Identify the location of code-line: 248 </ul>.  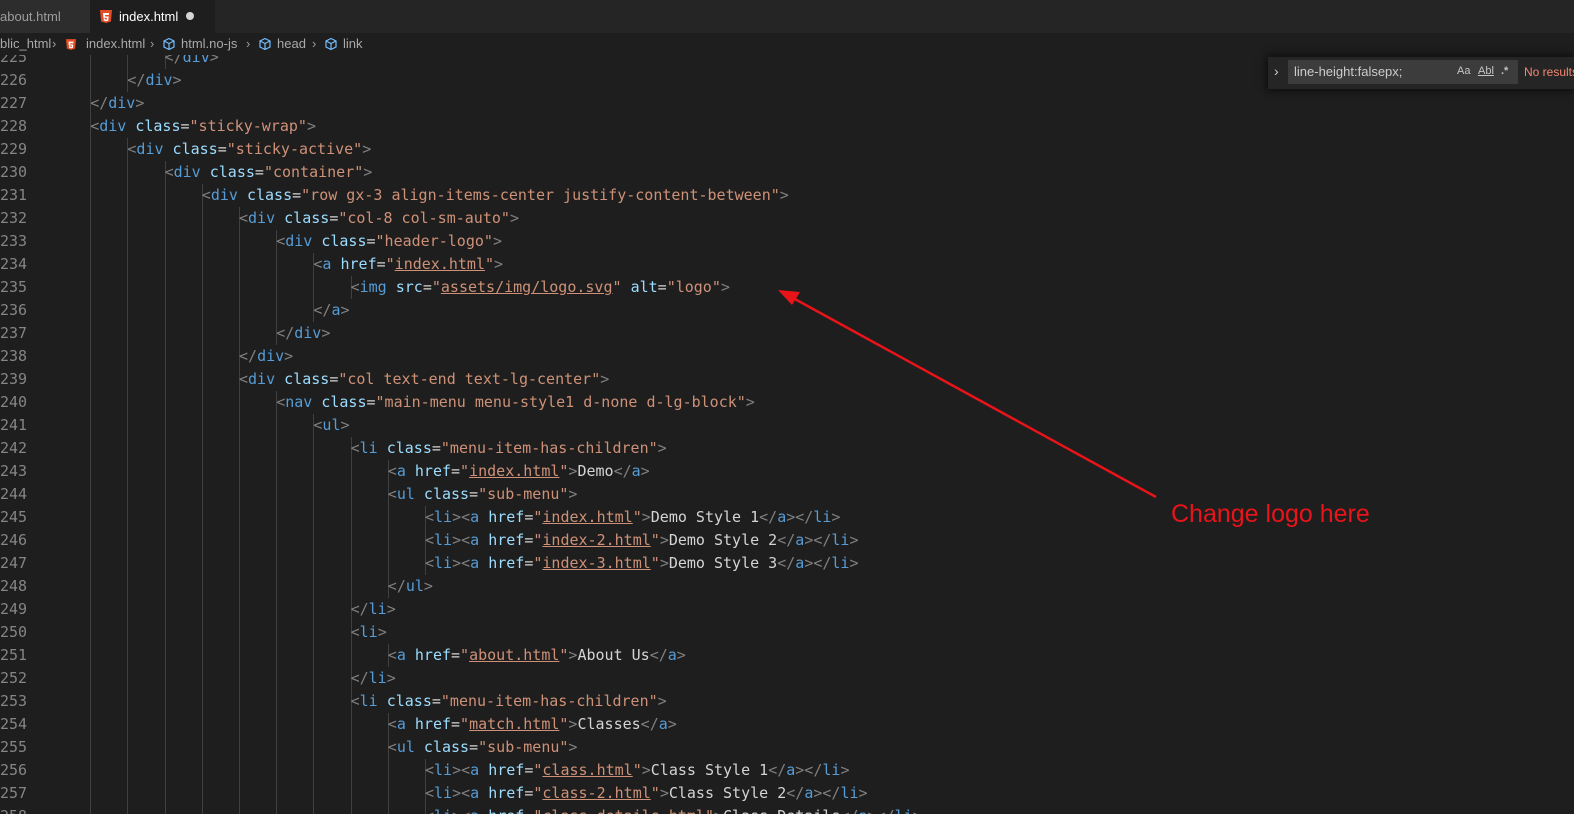
(787, 586).